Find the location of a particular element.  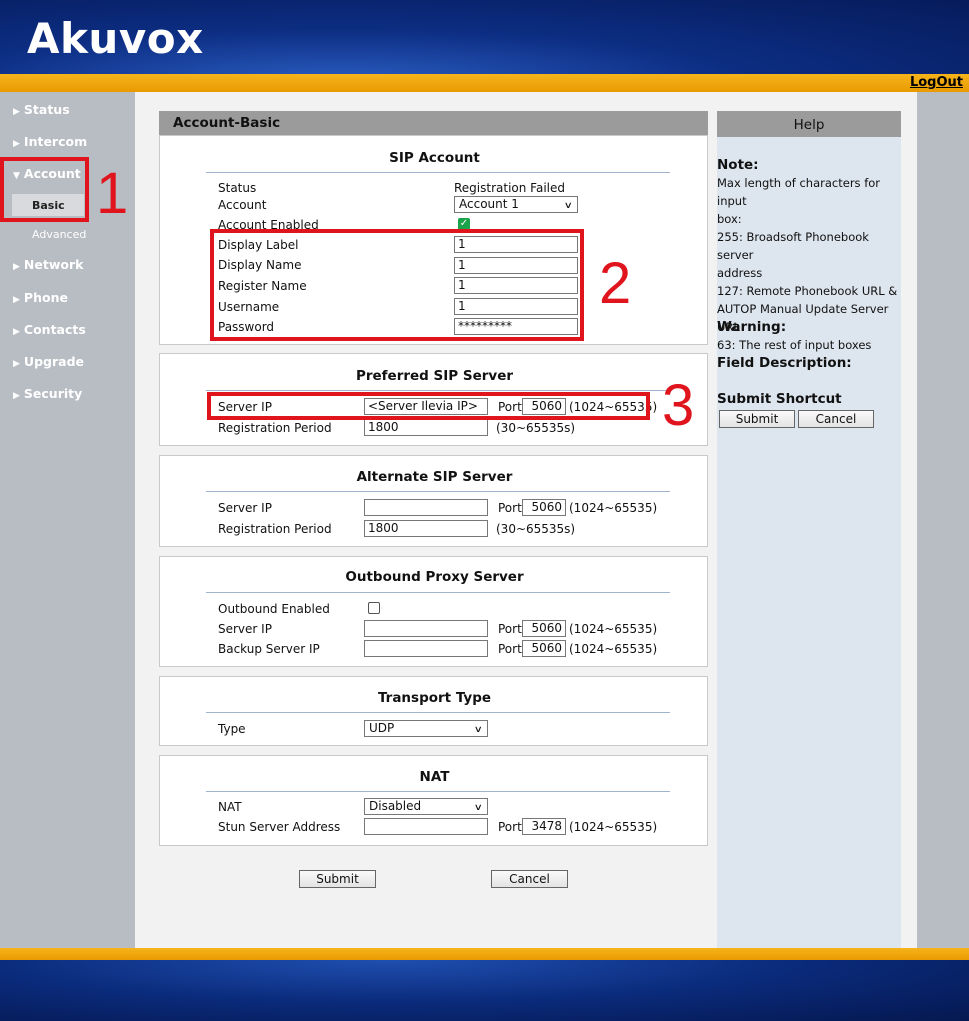

help-note-line: box: is located at coordinates (729, 219).